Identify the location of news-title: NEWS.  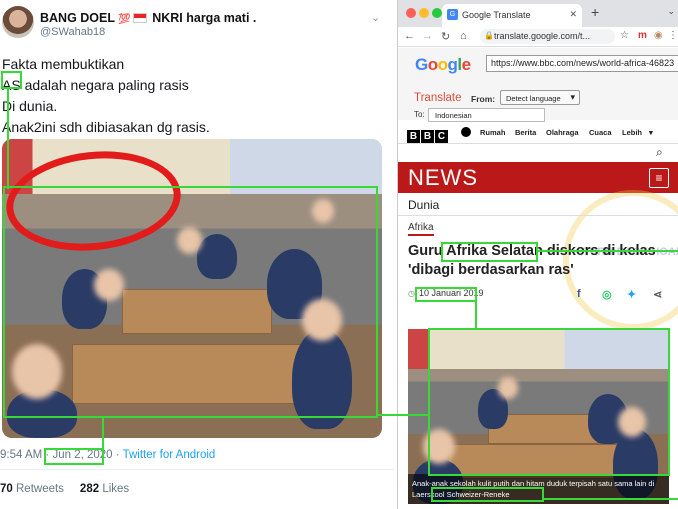
(443, 178).